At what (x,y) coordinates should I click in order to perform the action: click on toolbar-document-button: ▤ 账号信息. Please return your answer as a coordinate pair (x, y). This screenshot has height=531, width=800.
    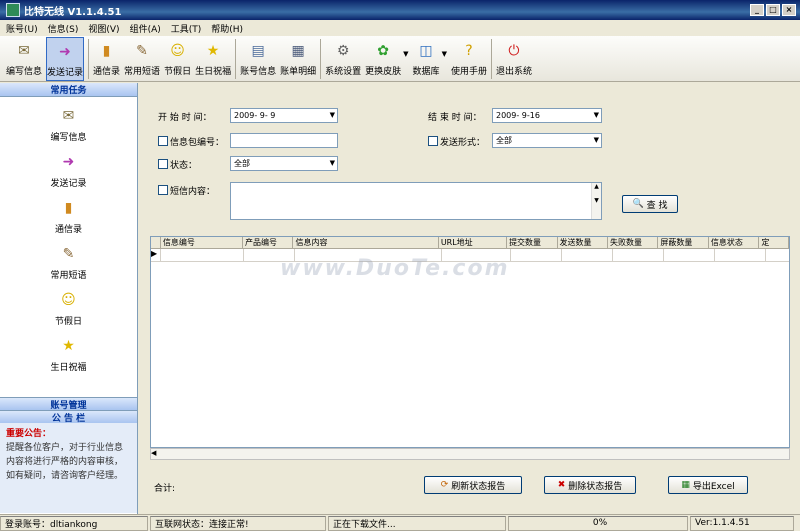
    Looking at the image, I should click on (258, 59).